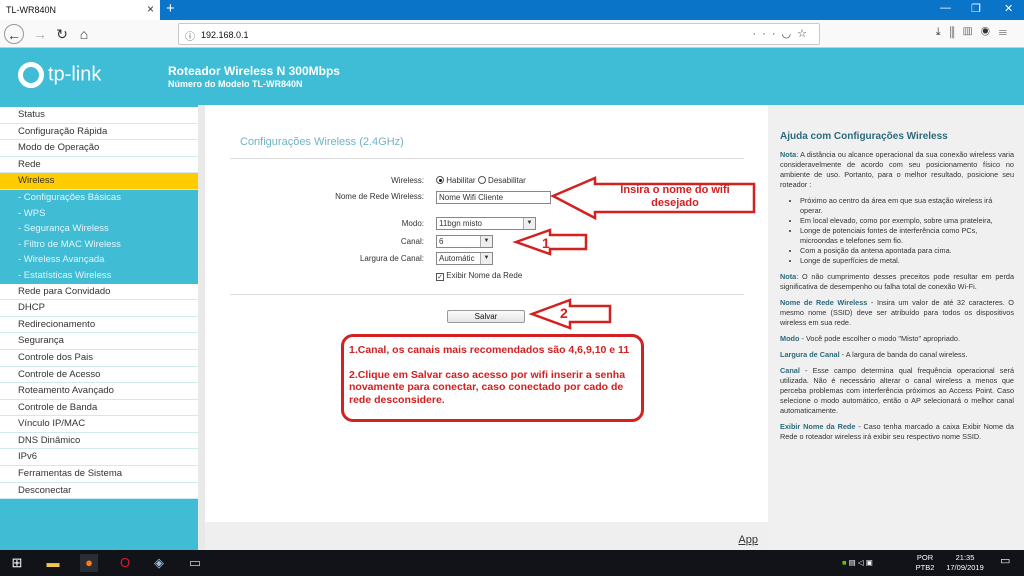 This screenshot has width=1024, height=576. I want to click on nvidia-icon: ■, so click(844, 562).